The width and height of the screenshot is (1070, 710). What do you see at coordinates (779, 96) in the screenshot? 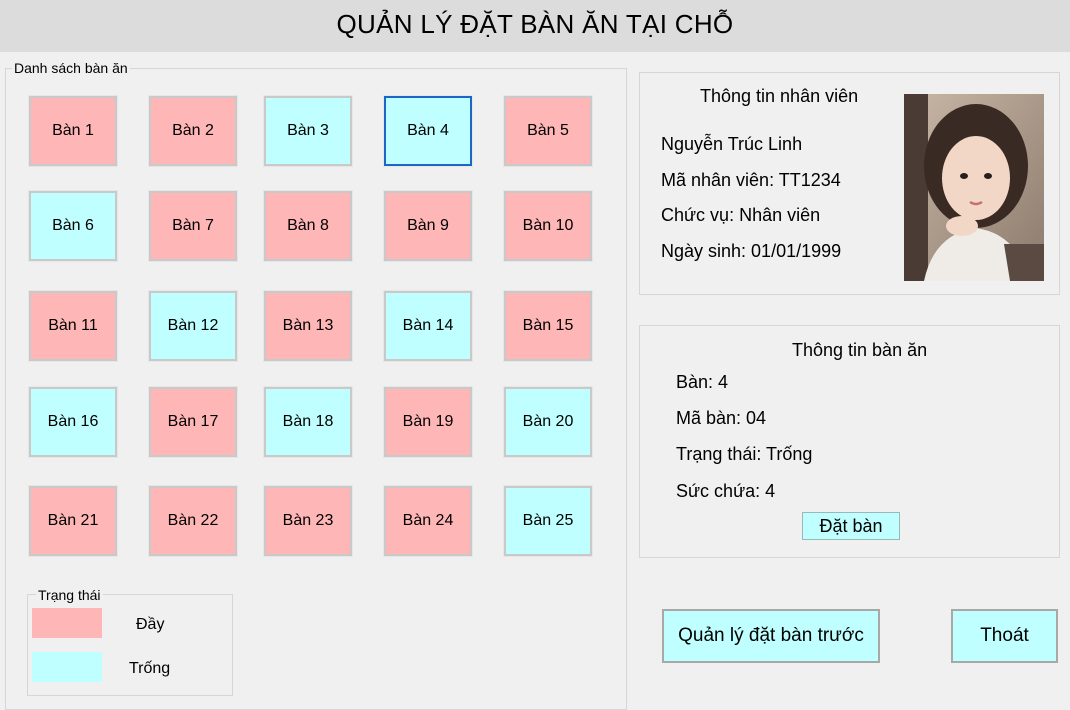
I see `staff-info-title: Thông tin nhân viên` at bounding box center [779, 96].